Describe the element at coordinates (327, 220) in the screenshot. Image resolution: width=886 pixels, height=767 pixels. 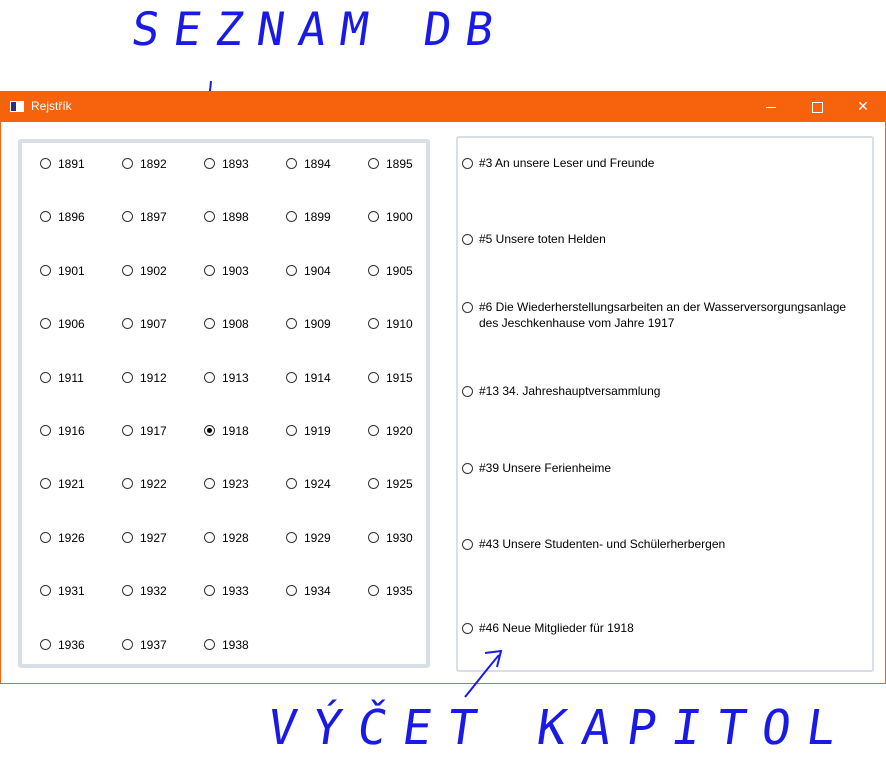
I see `year-radio-1899: 1899` at that location.